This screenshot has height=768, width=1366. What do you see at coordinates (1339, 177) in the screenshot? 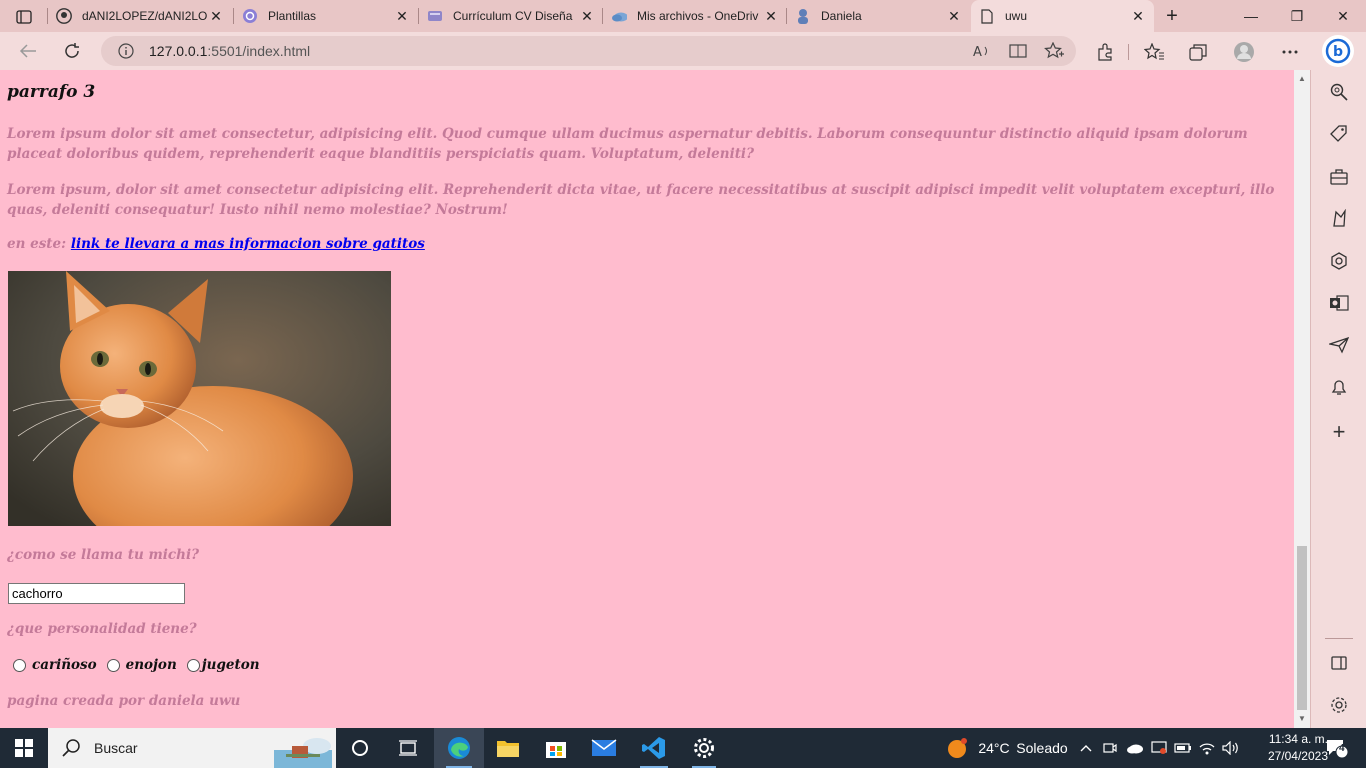
I see `tools-icon` at bounding box center [1339, 177].